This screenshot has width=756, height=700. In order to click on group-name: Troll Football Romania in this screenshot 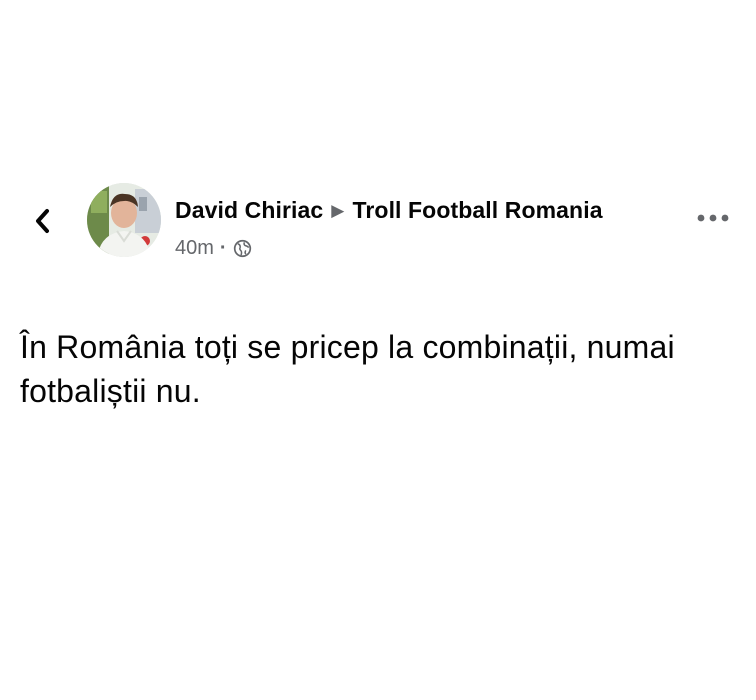, I will do `click(477, 210)`.